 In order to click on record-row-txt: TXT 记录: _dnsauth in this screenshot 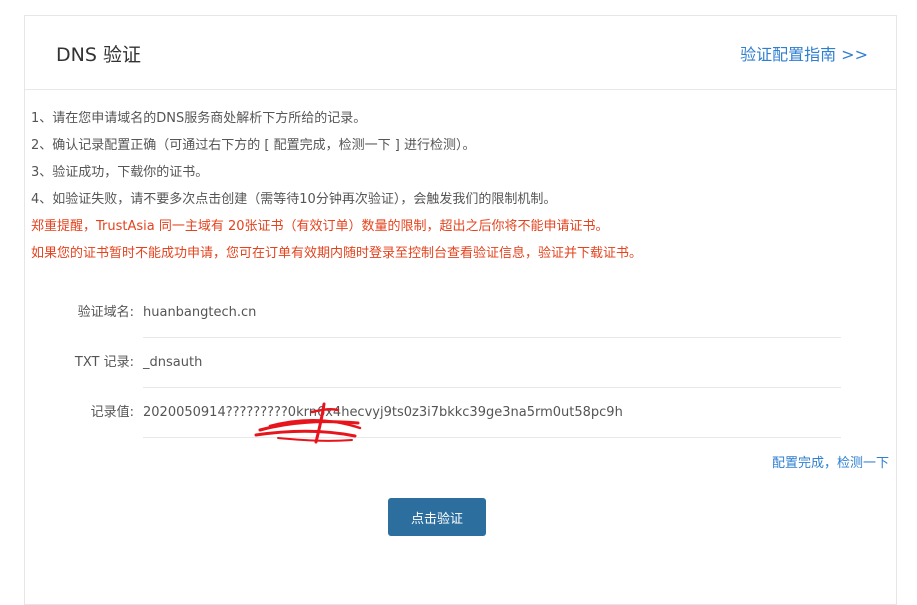, I will do `click(435, 363)`.